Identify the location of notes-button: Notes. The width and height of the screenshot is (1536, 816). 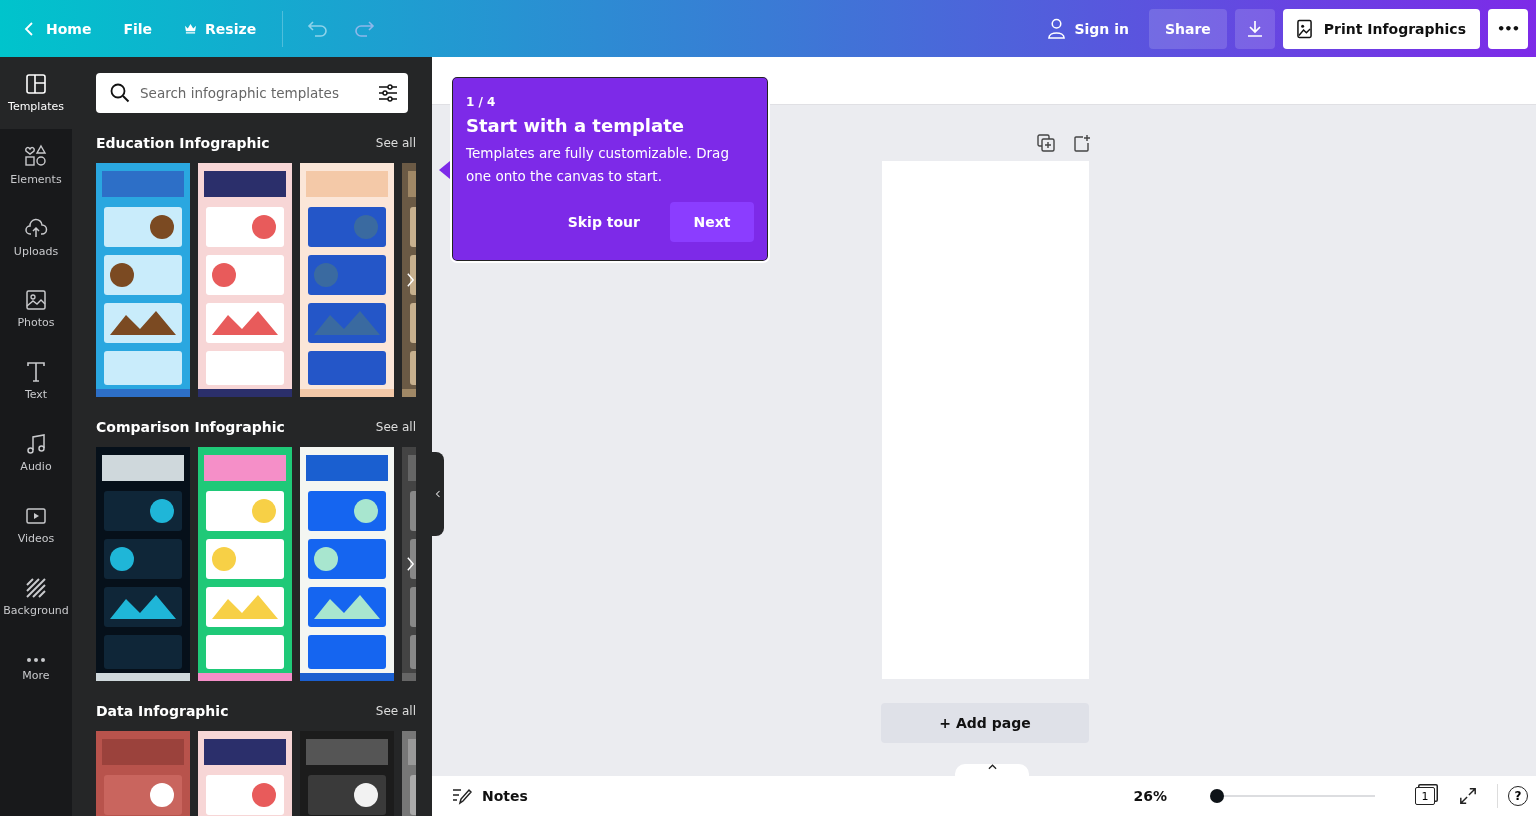
(490, 796).